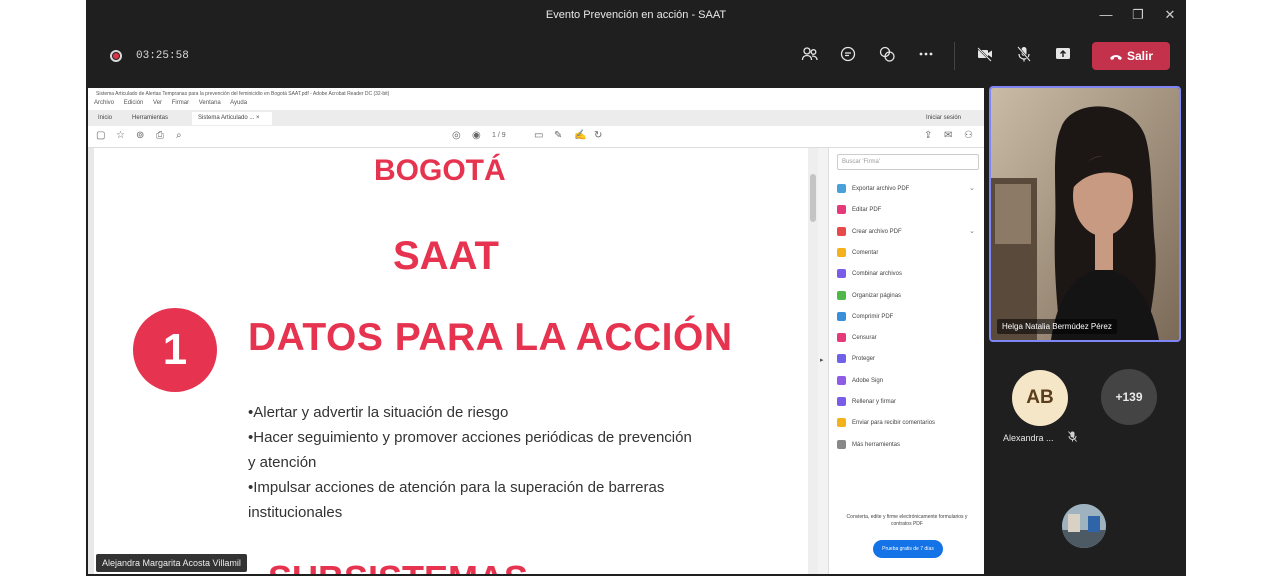 This screenshot has height=576, width=1272. I want to click on tool-item: Adobe Sign, so click(860, 380).